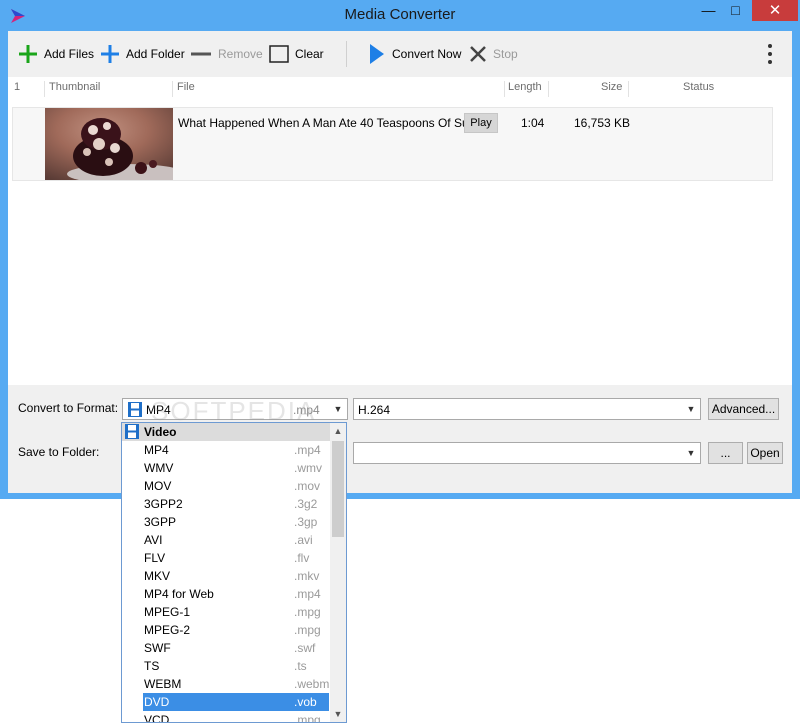  I want to click on dropdown-item-mov: MOV .mov, so click(236, 486).